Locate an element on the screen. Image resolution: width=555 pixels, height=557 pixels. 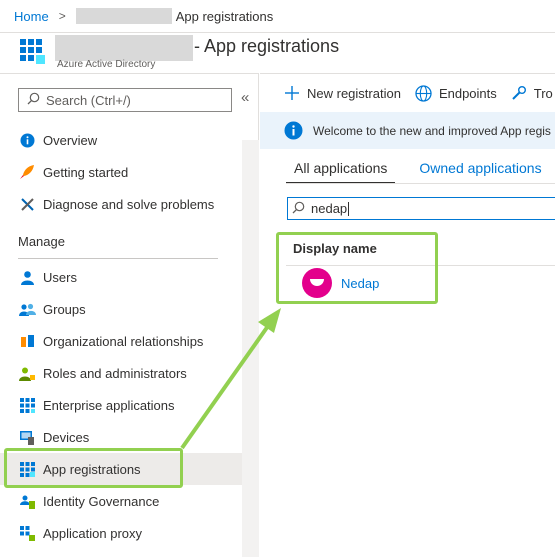
tab-all-applications: All applications is located at coordinates (341, 172).